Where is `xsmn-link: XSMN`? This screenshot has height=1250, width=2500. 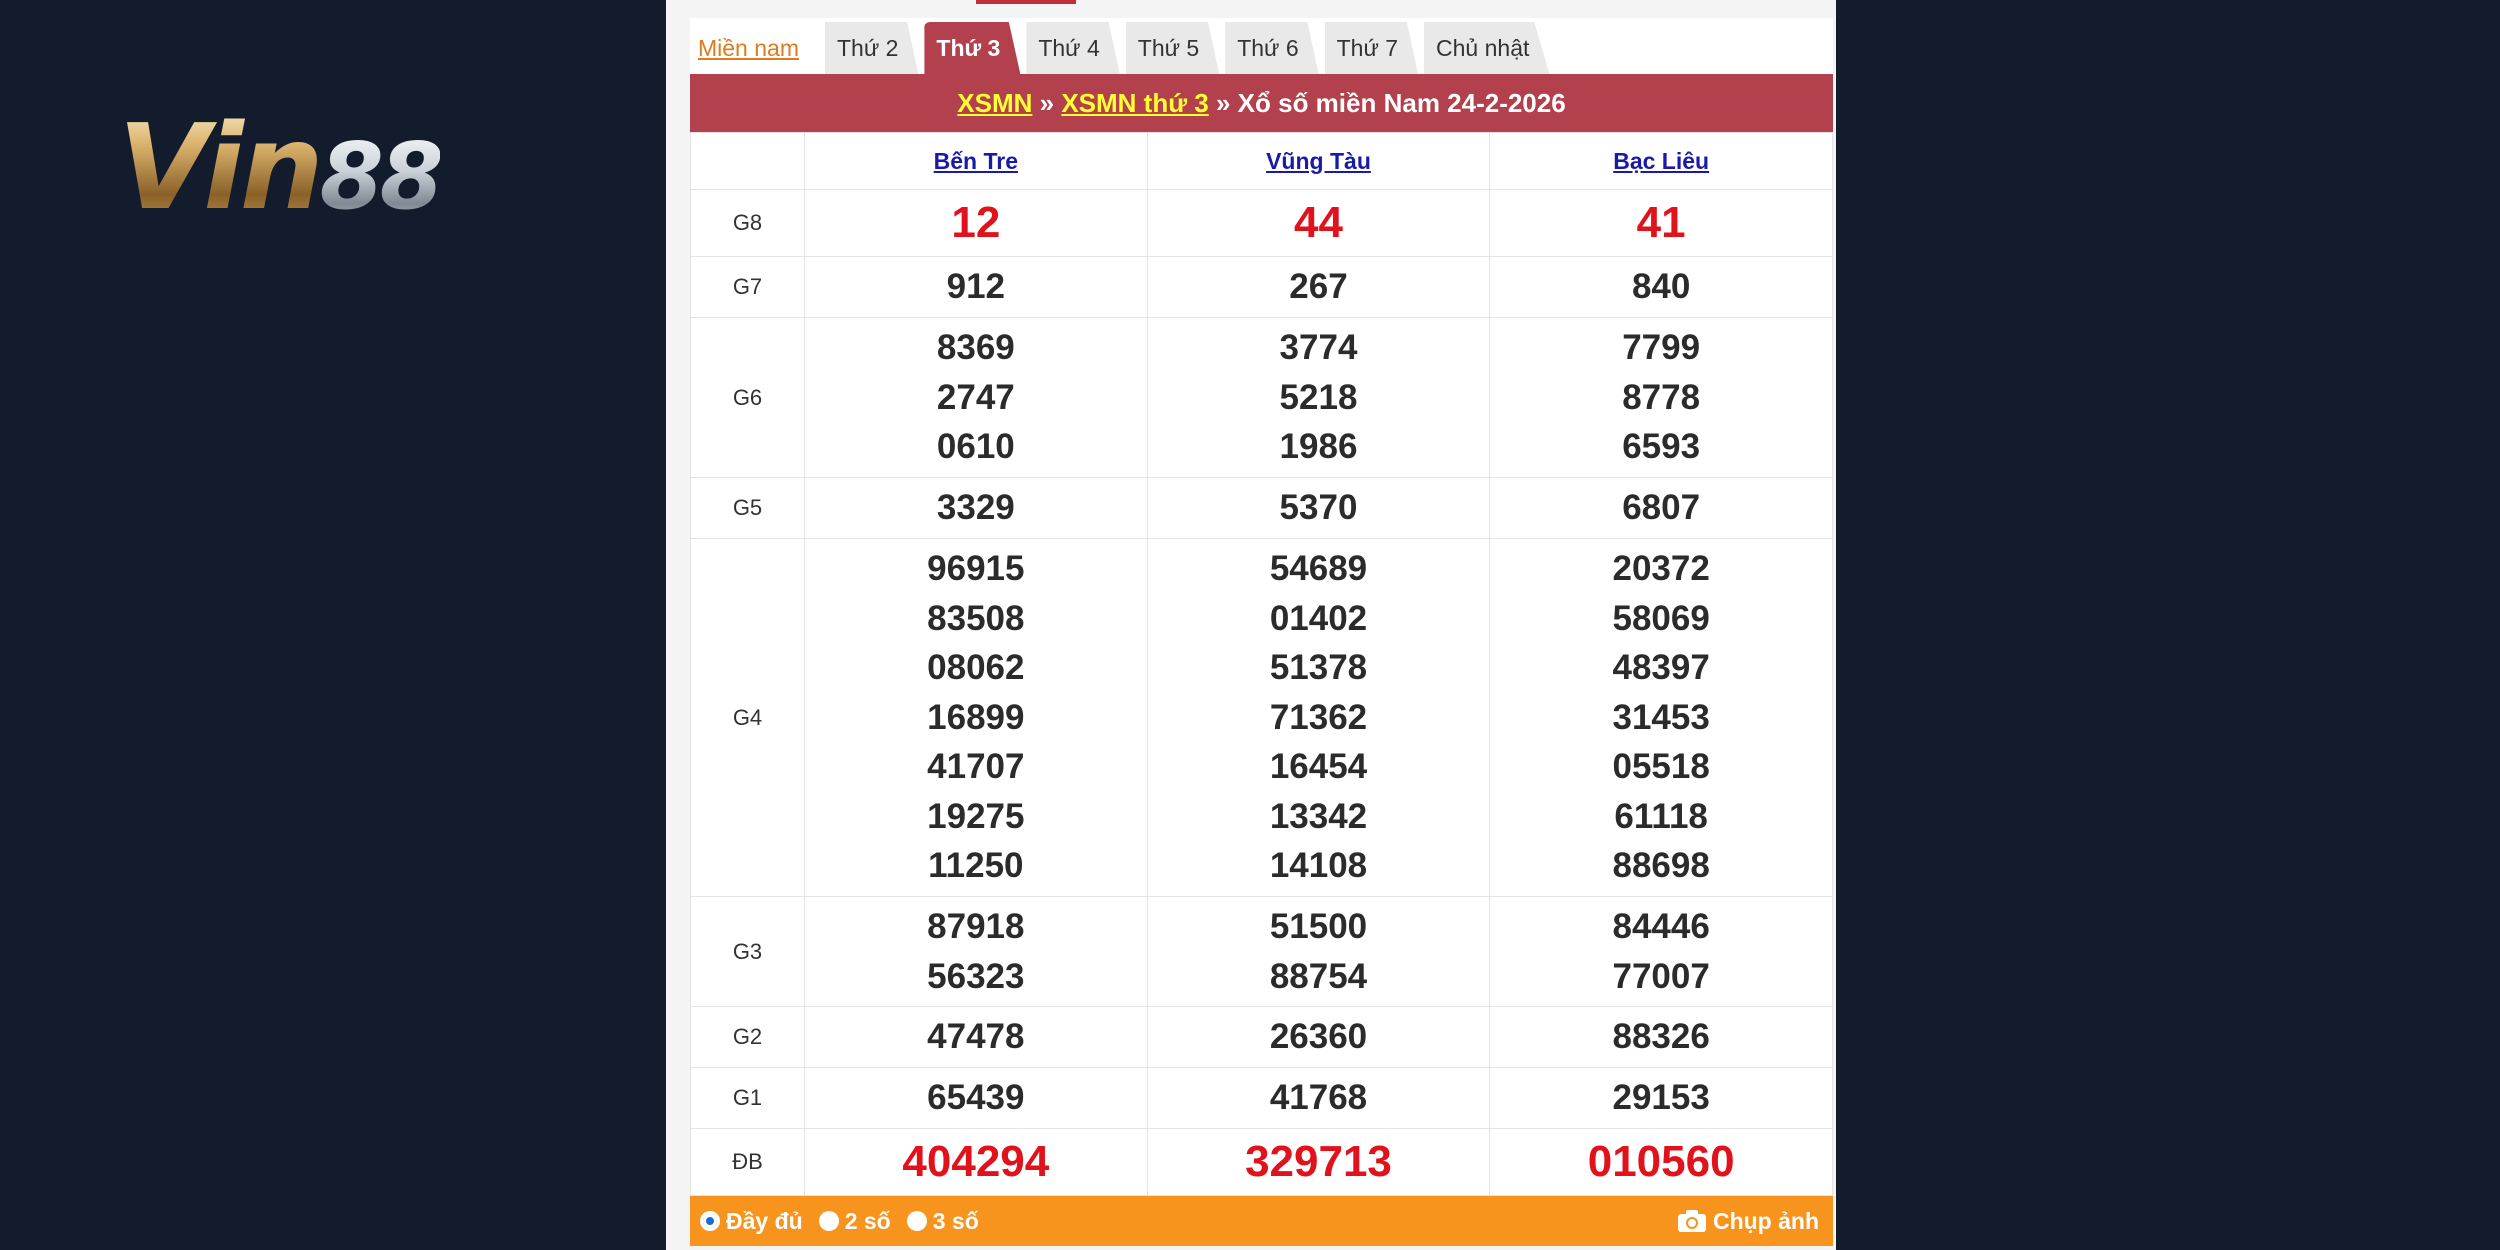 xsmn-link: XSMN is located at coordinates (994, 103).